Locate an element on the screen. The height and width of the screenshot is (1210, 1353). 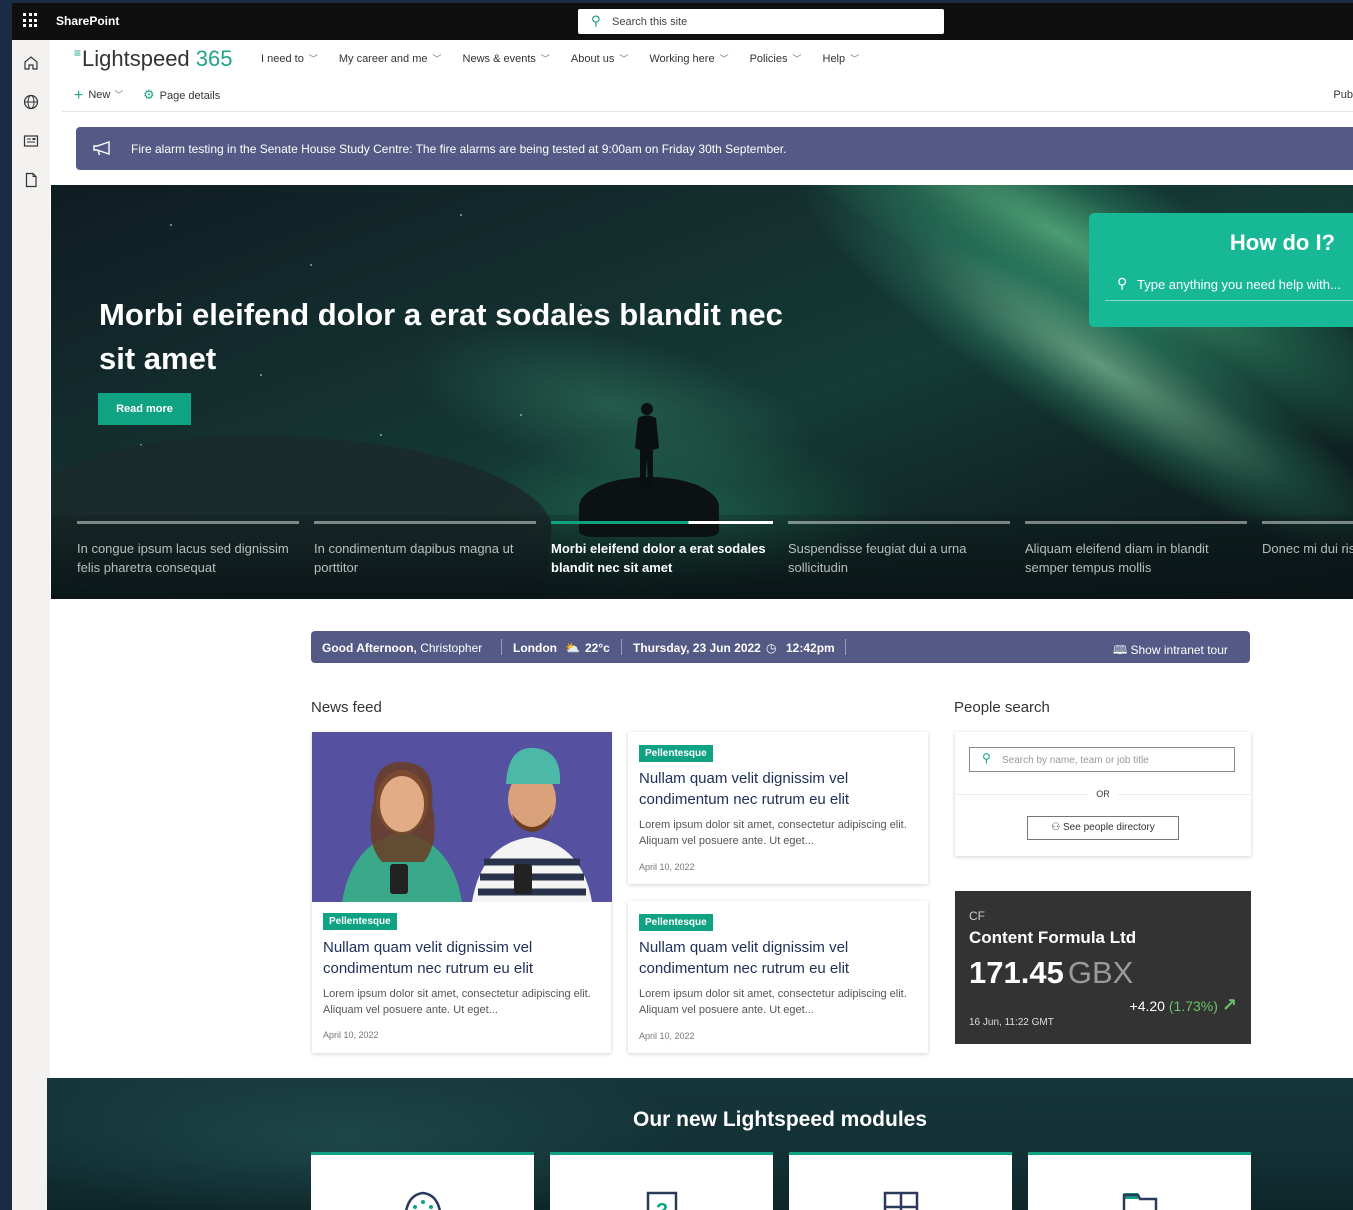
people-search-input: ⚲ Search by name, team or job title is located at coordinates (1102, 759).